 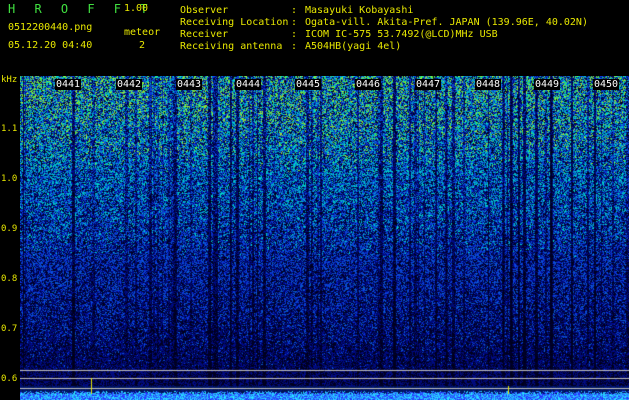 What do you see at coordinates (401, 34) in the screenshot?
I see `receiver-value: ICOM IC-575 53.7492(@LCD)MHz USB` at bounding box center [401, 34].